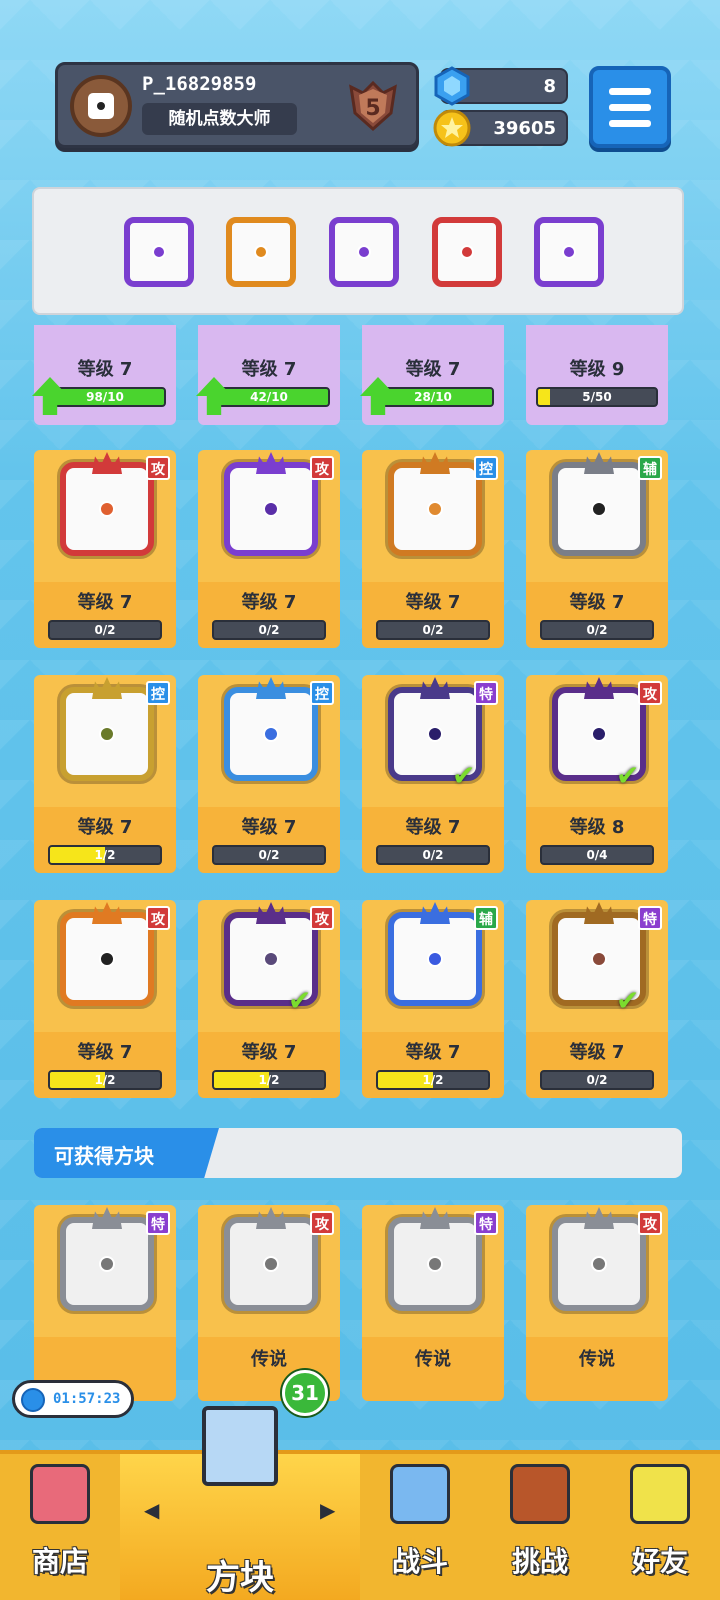  I want to click on nav-friends-label: 好友, so click(659, 1561).